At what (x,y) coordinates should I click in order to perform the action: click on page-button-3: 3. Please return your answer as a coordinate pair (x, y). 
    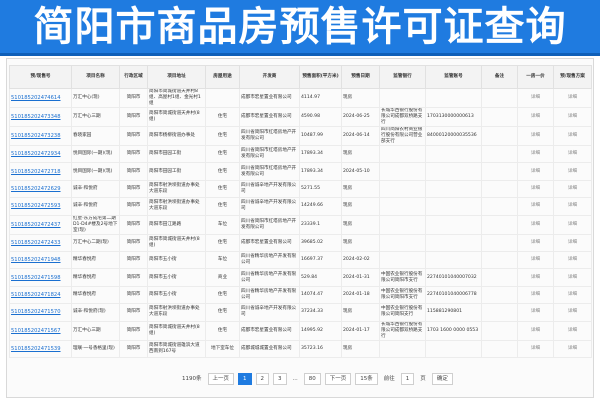
    Looking at the image, I should click on (280, 379).